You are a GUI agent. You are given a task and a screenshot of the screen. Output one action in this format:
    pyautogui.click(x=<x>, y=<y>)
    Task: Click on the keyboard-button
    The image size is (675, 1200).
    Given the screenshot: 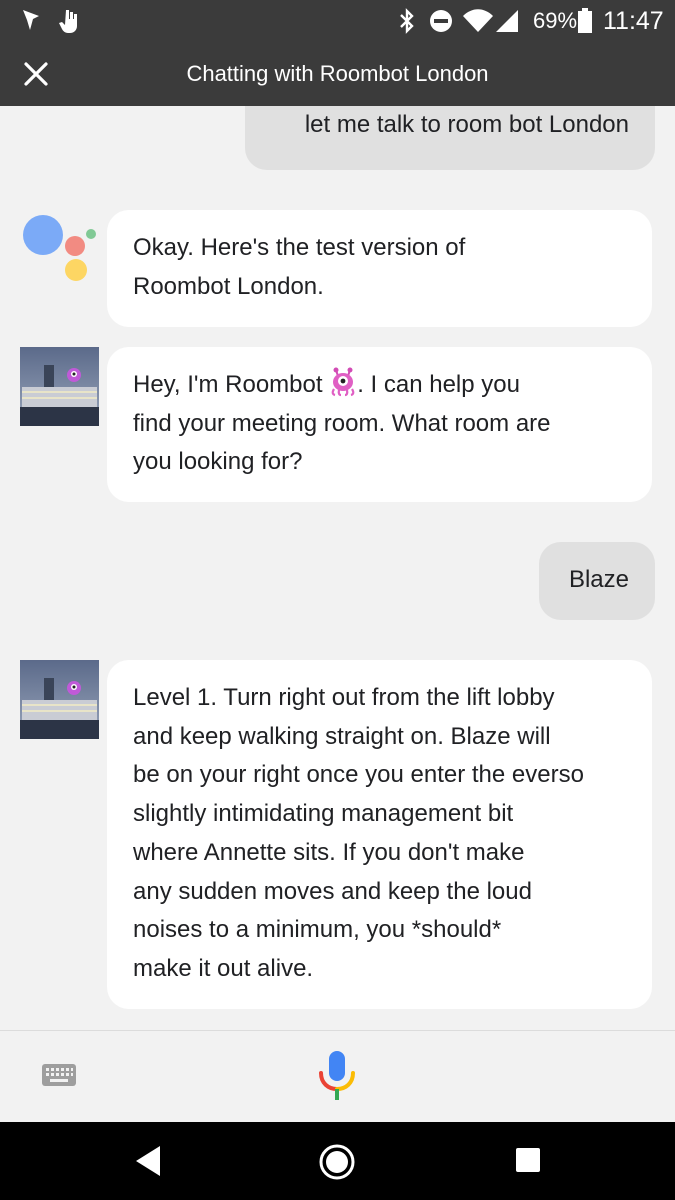 What is the action you would take?
    pyautogui.click(x=59, y=1076)
    